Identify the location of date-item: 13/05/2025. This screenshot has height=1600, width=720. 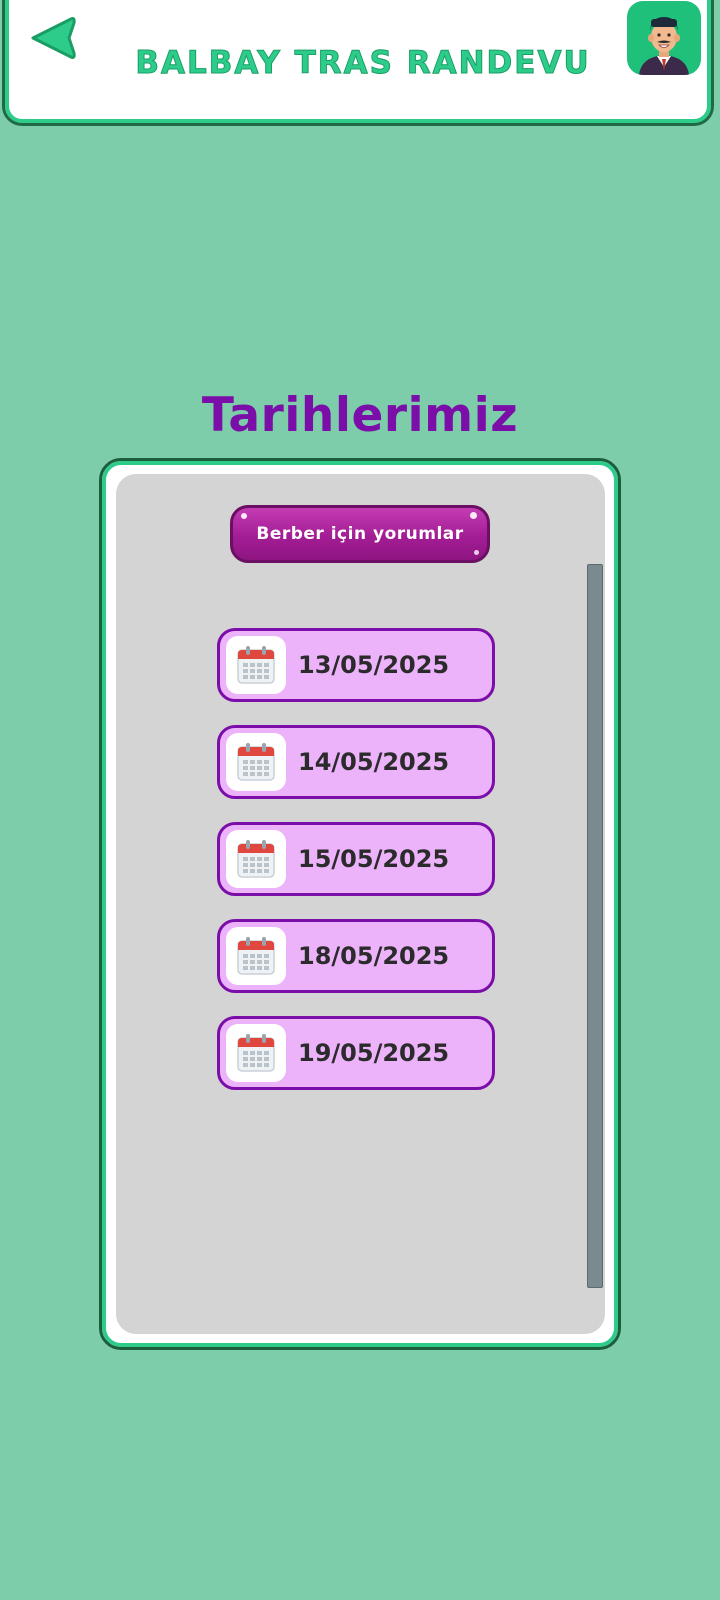
(356, 665).